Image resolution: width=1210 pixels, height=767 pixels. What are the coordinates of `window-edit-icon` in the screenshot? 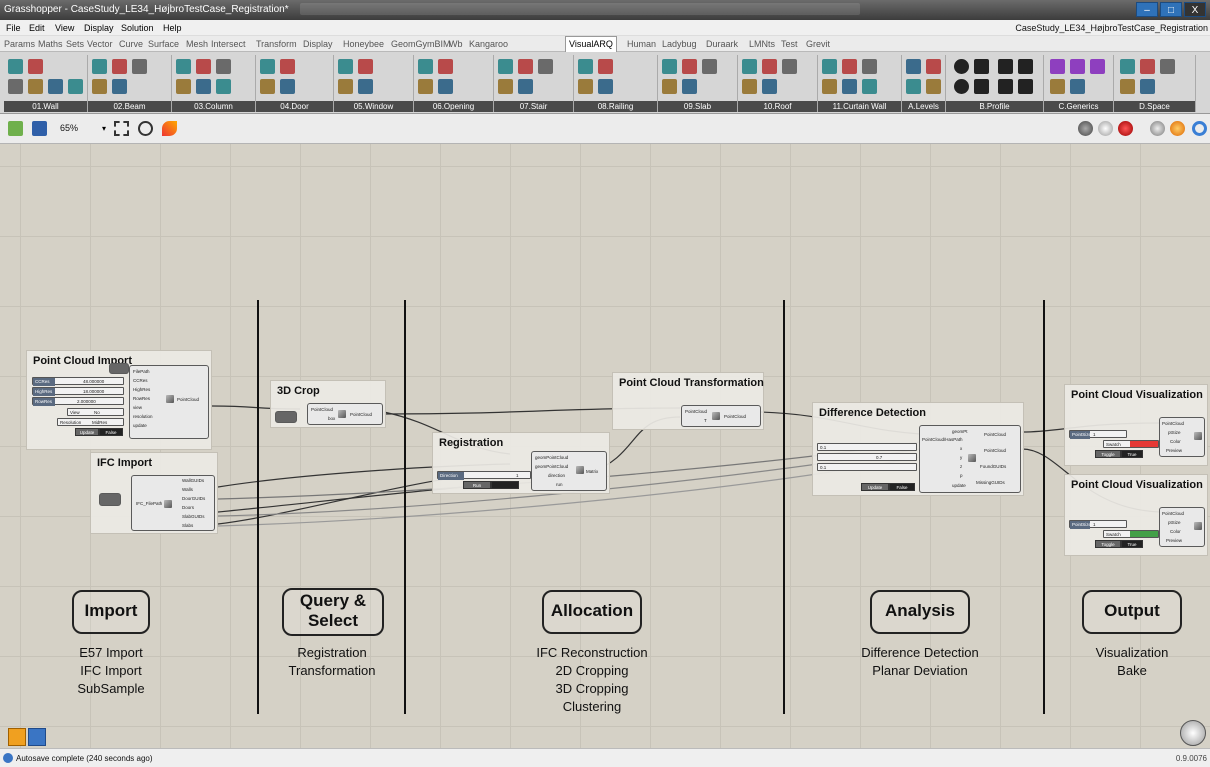 It's located at (365, 86).